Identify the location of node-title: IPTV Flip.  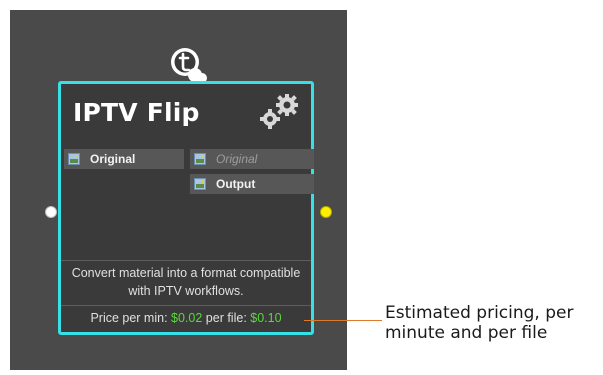
(136, 112).